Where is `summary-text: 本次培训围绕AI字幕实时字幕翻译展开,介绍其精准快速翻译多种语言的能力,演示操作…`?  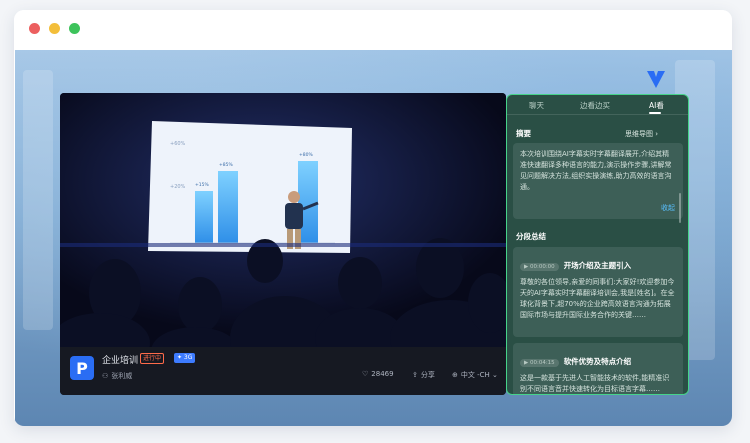 summary-text: 本次培训围绕AI字幕实时字幕翻译展开,介绍其精准快速翻译多种语言的能力,演示操作… is located at coordinates (596, 170).